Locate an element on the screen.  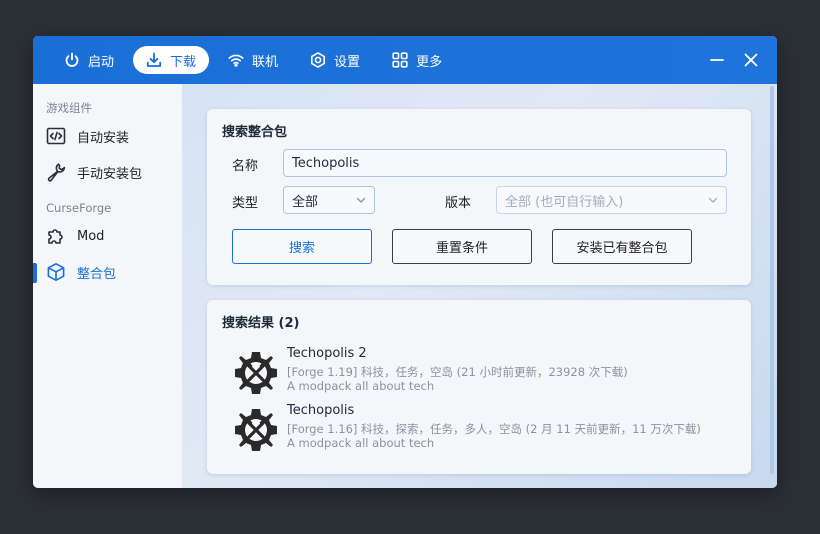
minimize-icon is located at coordinates (717, 60).